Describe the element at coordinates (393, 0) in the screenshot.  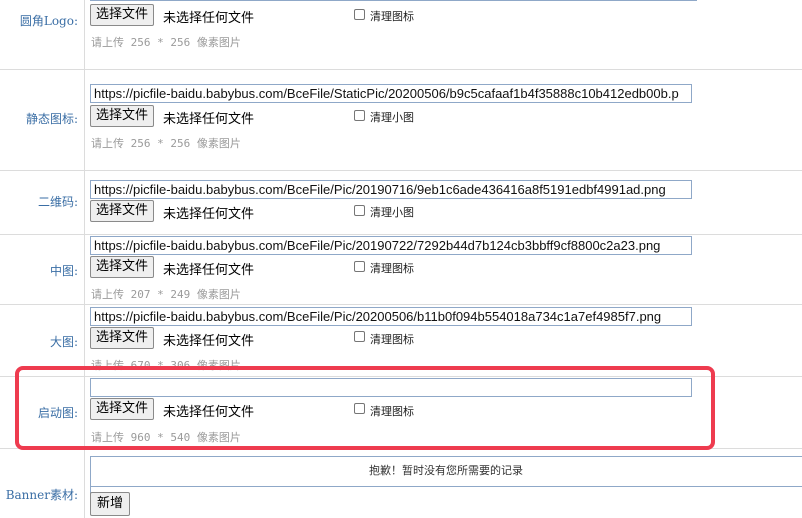
I see `url-input-edge` at that location.